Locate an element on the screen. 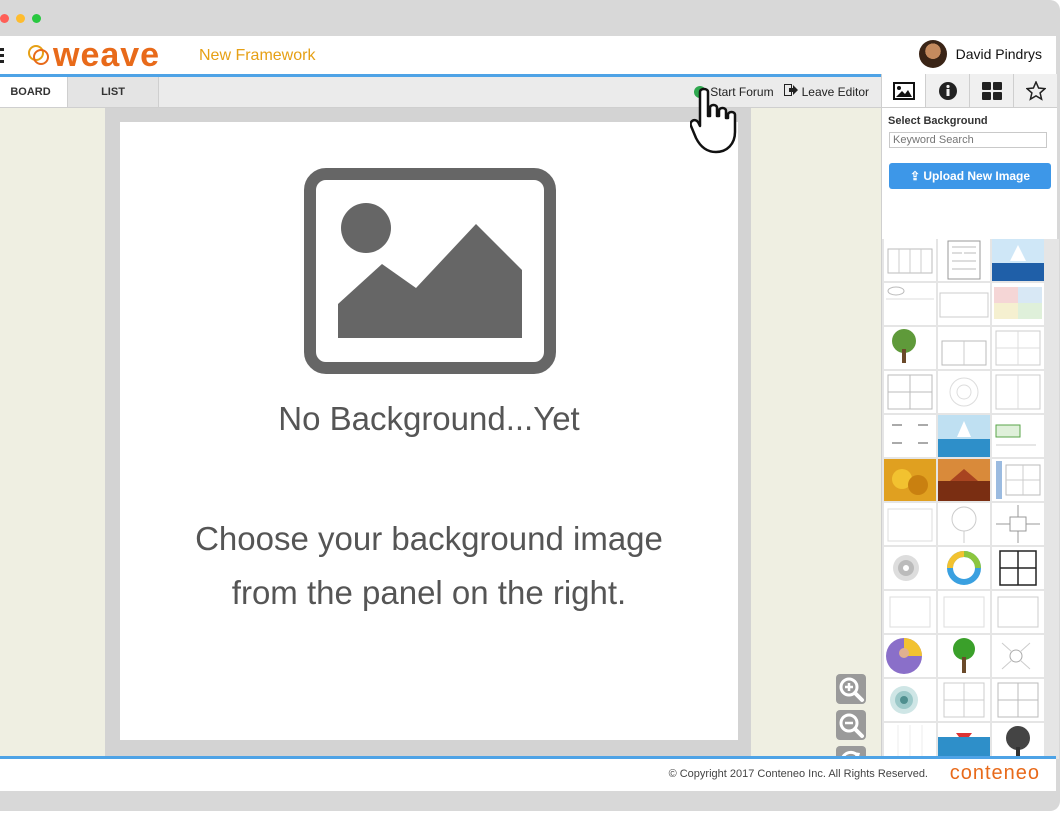 This screenshot has width=1060, height=822. background-thumbnails is located at coordinates (970, 499).